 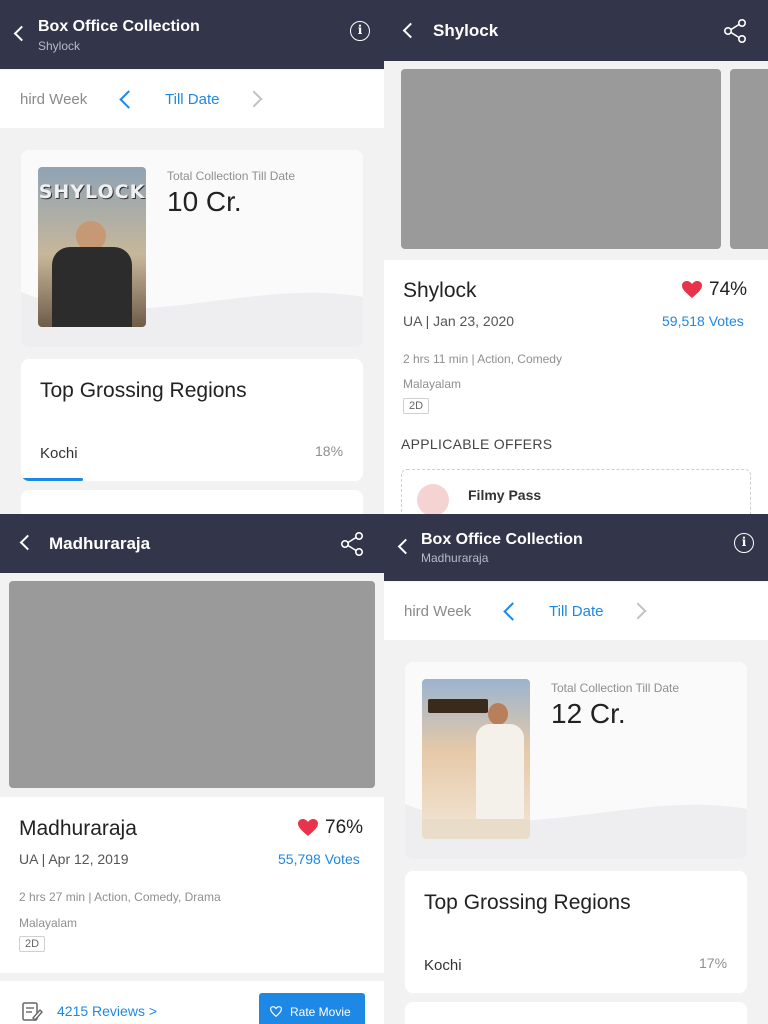 I want to click on top-bar: Shylock, so click(x=576, y=30).